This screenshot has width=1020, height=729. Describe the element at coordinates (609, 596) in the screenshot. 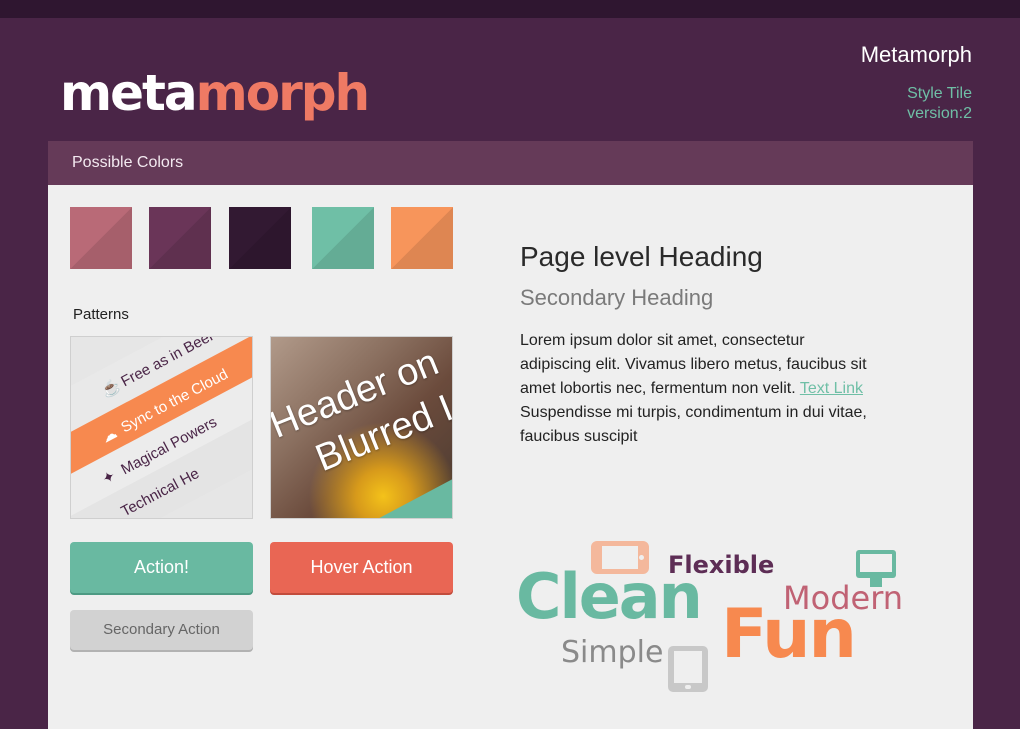

I see `word-clean: Clean` at that location.